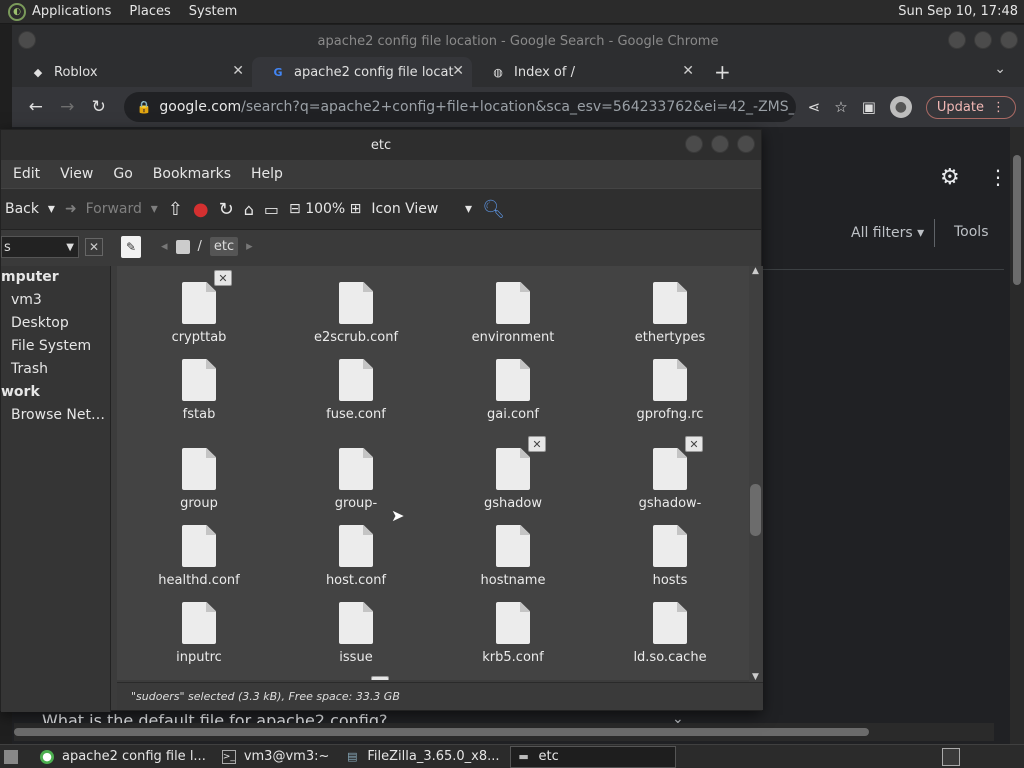 The height and width of the screenshot is (768, 1024). What do you see at coordinates (199, 556) in the screenshot?
I see `file-item: healthd.conf` at bounding box center [199, 556].